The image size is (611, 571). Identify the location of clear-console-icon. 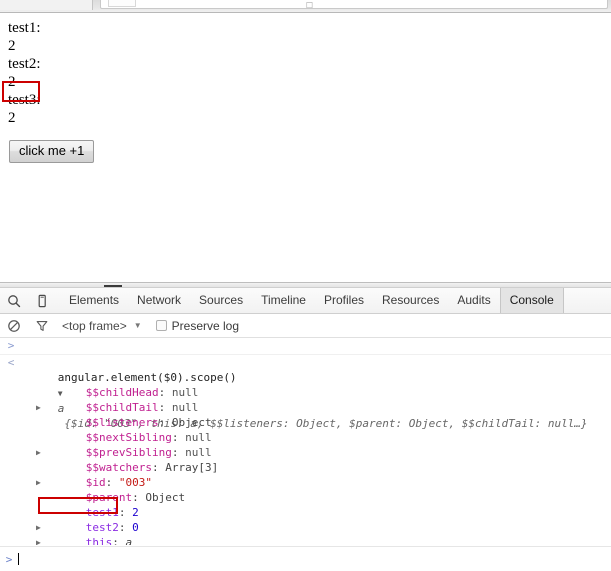
(14, 325).